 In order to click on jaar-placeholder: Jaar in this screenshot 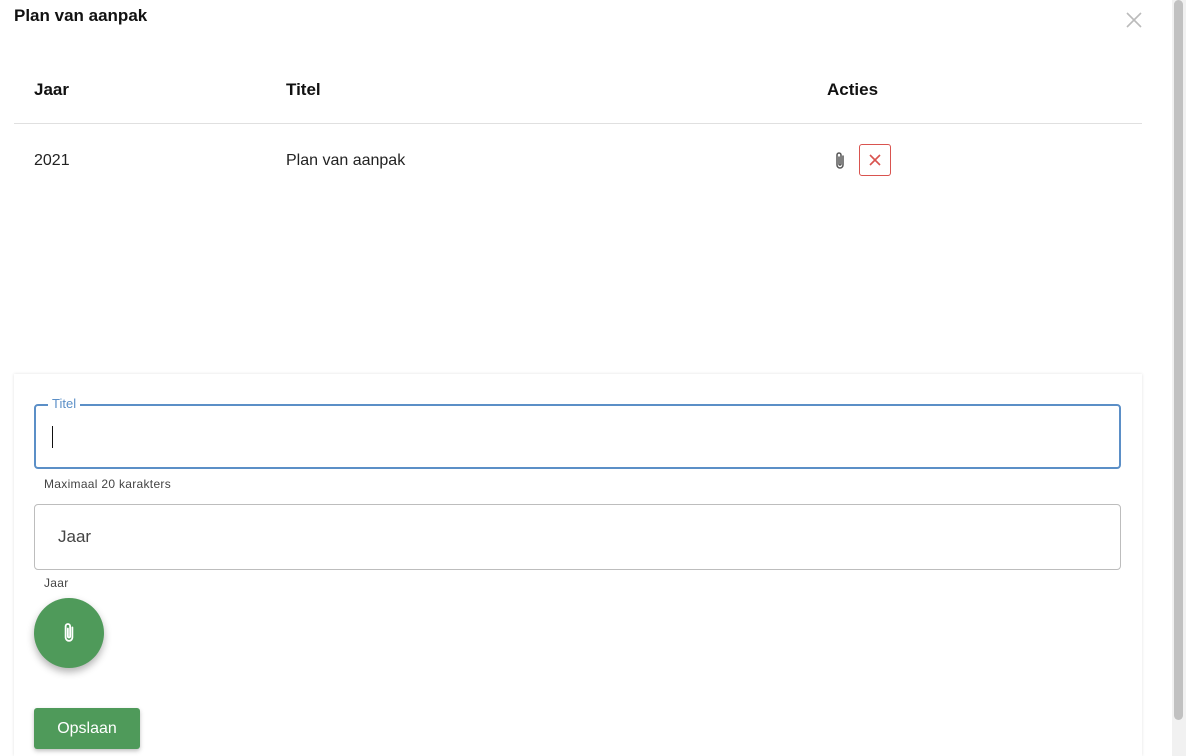, I will do `click(75, 536)`.